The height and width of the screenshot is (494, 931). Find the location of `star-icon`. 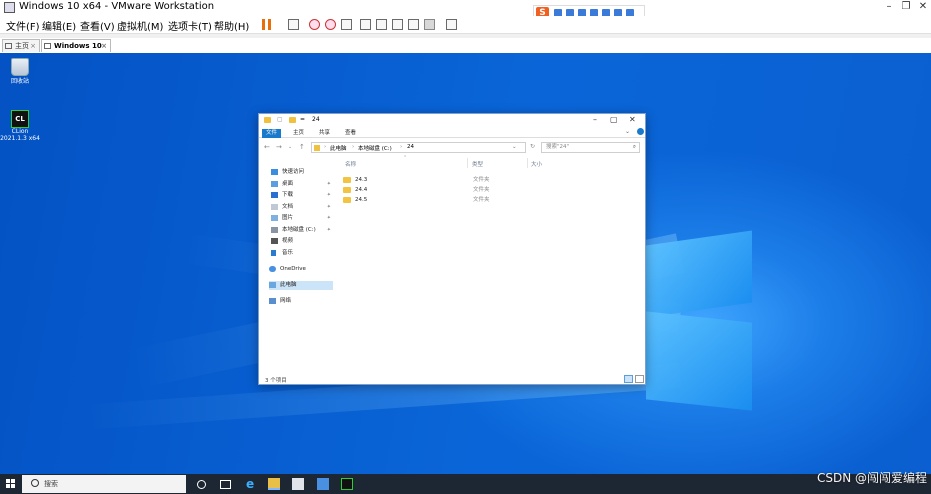

star-icon is located at coordinates (274, 172).